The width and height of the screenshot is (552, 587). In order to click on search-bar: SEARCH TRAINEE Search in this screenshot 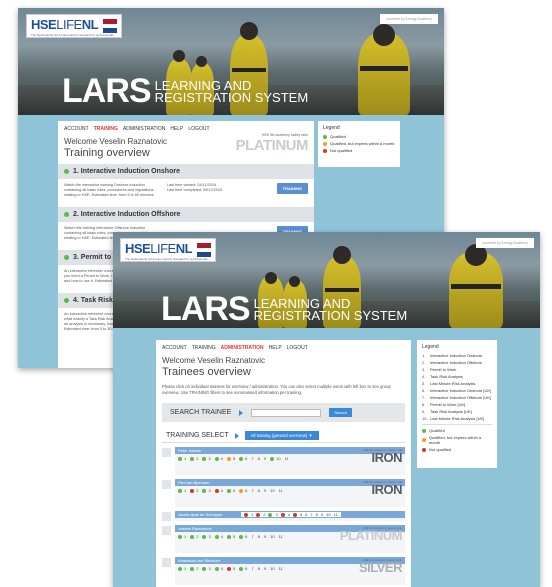, I will do `click(283, 412)`.